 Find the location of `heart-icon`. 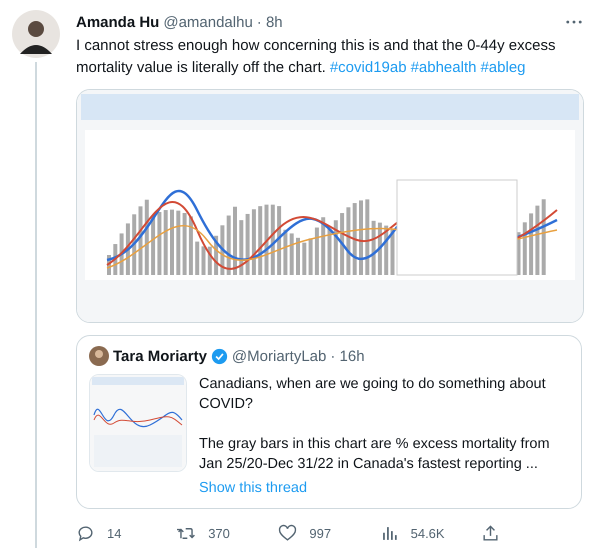

heart-icon is located at coordinates (288, 533).